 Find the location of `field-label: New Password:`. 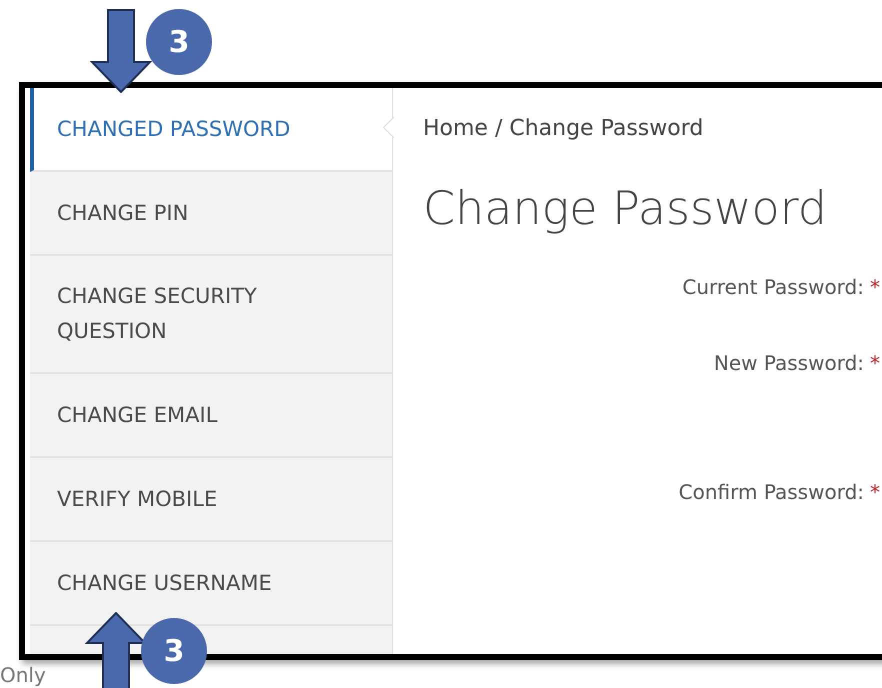

field-label: New Password: is located at coordinates (789, 363).